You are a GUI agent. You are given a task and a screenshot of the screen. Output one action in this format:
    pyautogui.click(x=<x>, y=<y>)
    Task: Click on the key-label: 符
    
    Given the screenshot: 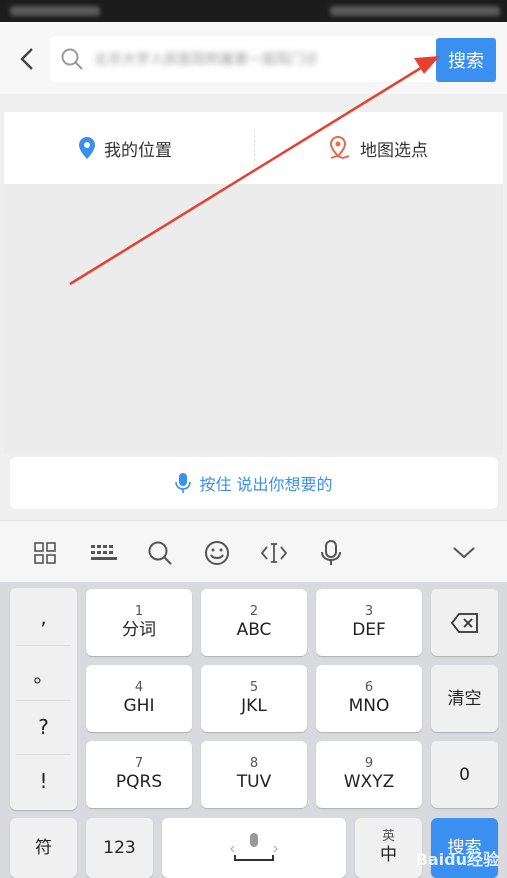 What is the action you would take?
    pyautogui.click(x=43, y=848)
    